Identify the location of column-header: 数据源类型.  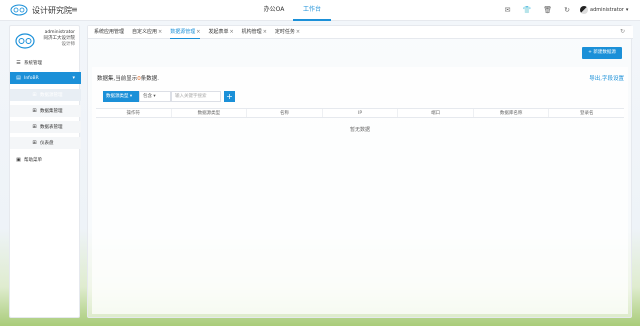
(210, 113).